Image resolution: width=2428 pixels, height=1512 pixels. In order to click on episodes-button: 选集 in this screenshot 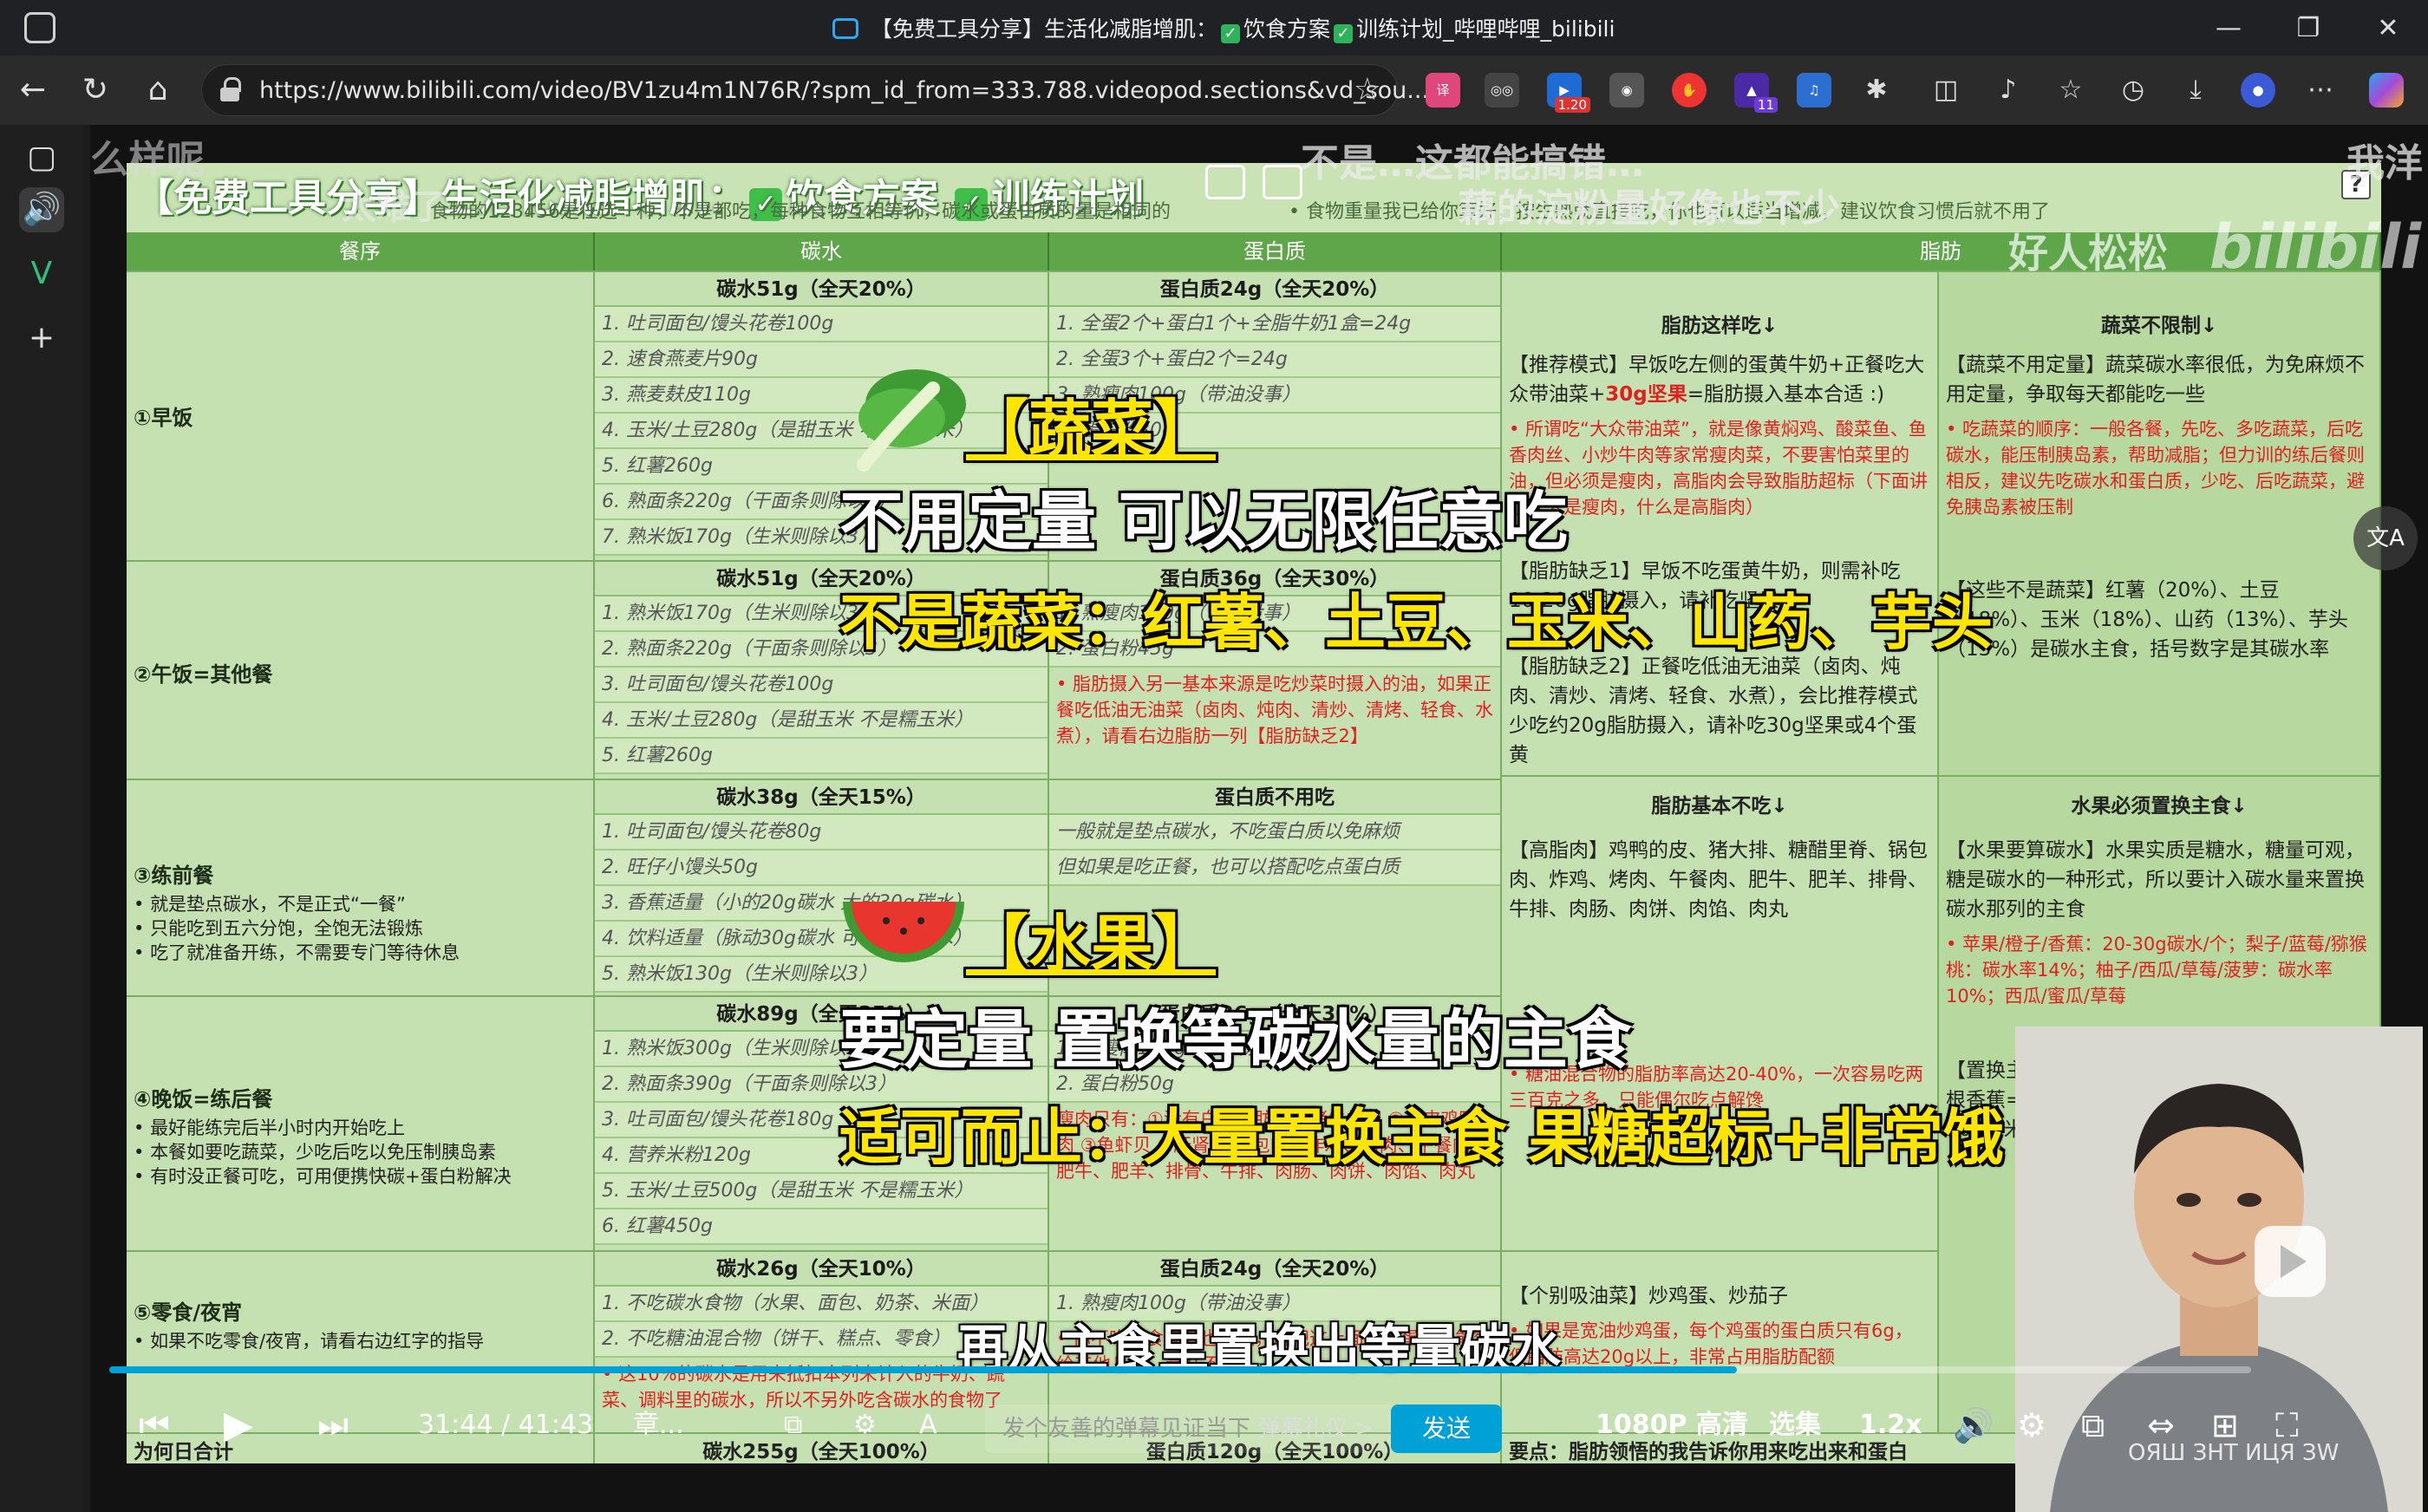, I will do `click(1795, 1425)`.